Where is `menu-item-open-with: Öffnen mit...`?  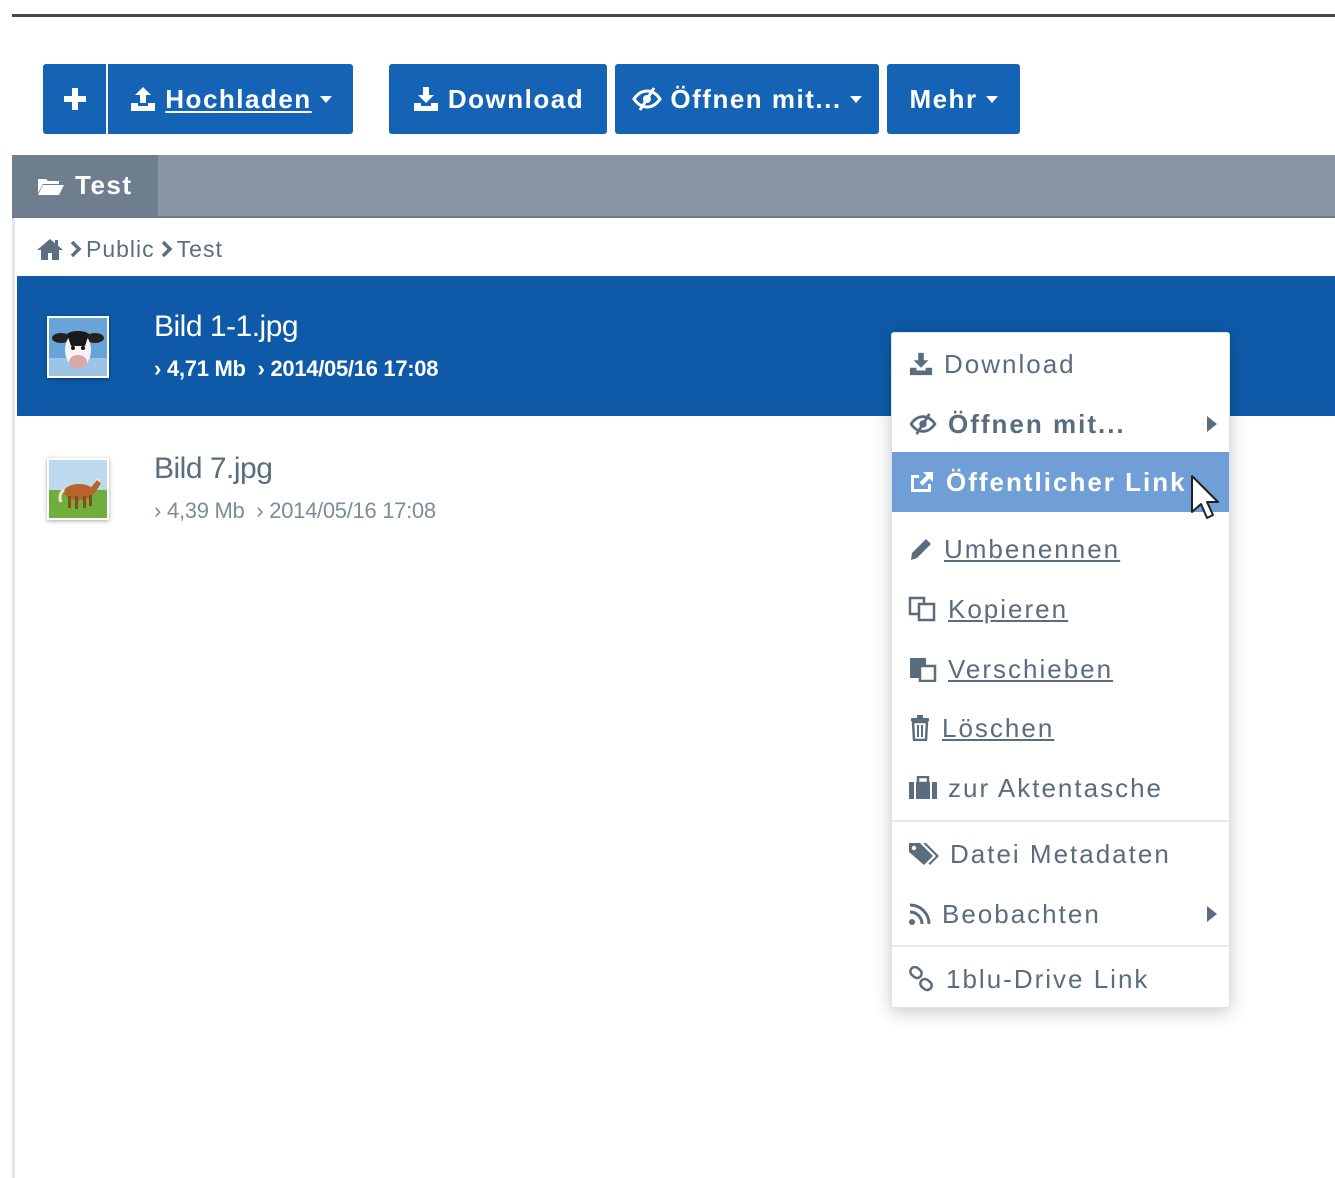 menu-item-open-with: Öffnen mit... is located at coordinates (1060, 424).